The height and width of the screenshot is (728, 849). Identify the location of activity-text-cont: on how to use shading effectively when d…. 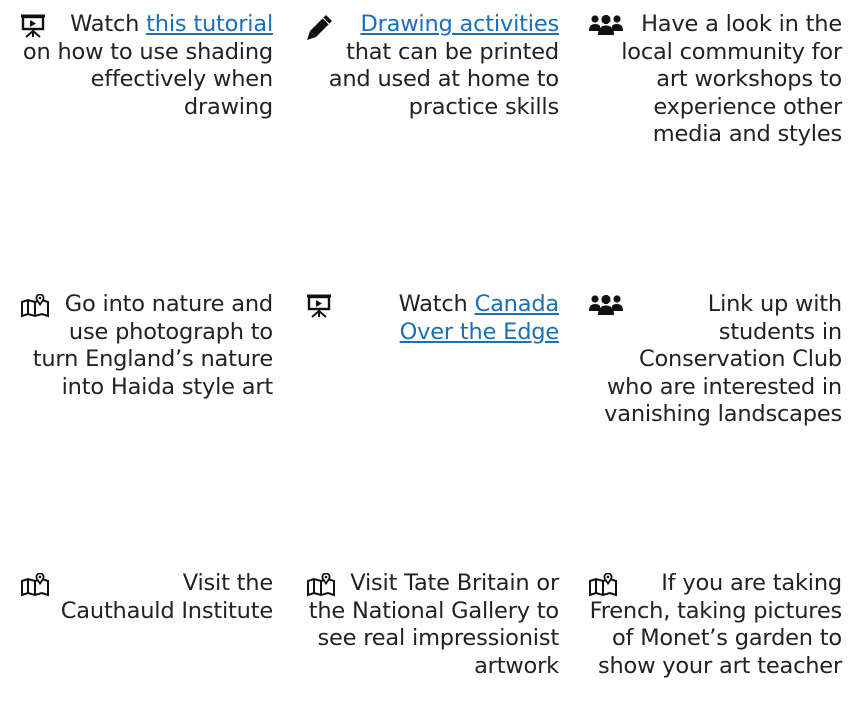
(147, 79).